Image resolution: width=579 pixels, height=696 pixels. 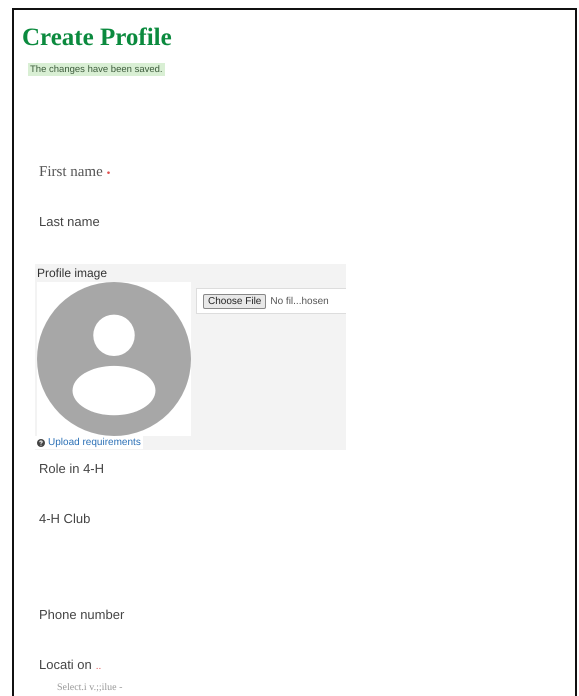 What do you see at coordinates (71, 468) in the screenshot?
I see `field-label: Role in 4-H` at bounding box center [71, 468].